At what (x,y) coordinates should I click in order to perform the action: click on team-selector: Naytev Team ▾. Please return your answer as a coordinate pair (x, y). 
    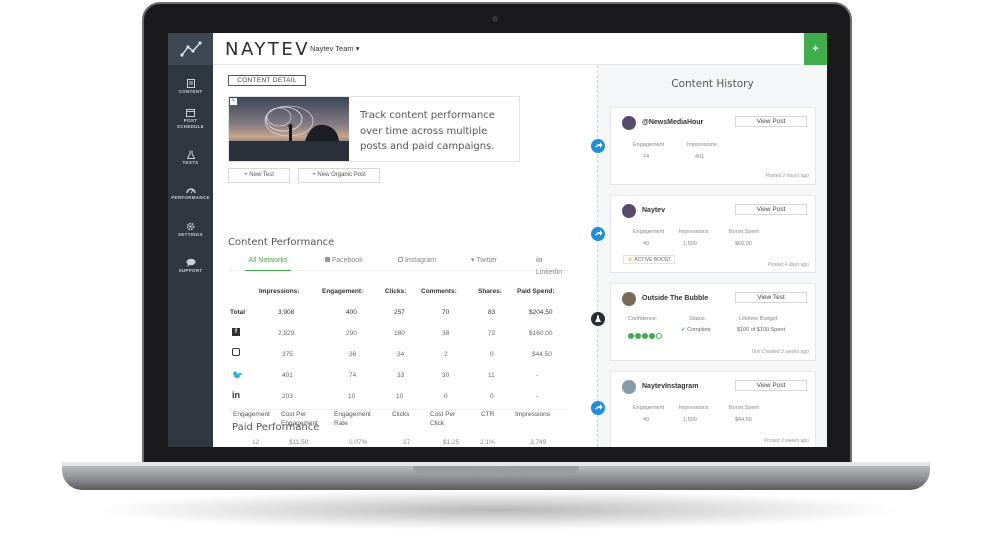
    Looking at the image, I should click on (335, 48).